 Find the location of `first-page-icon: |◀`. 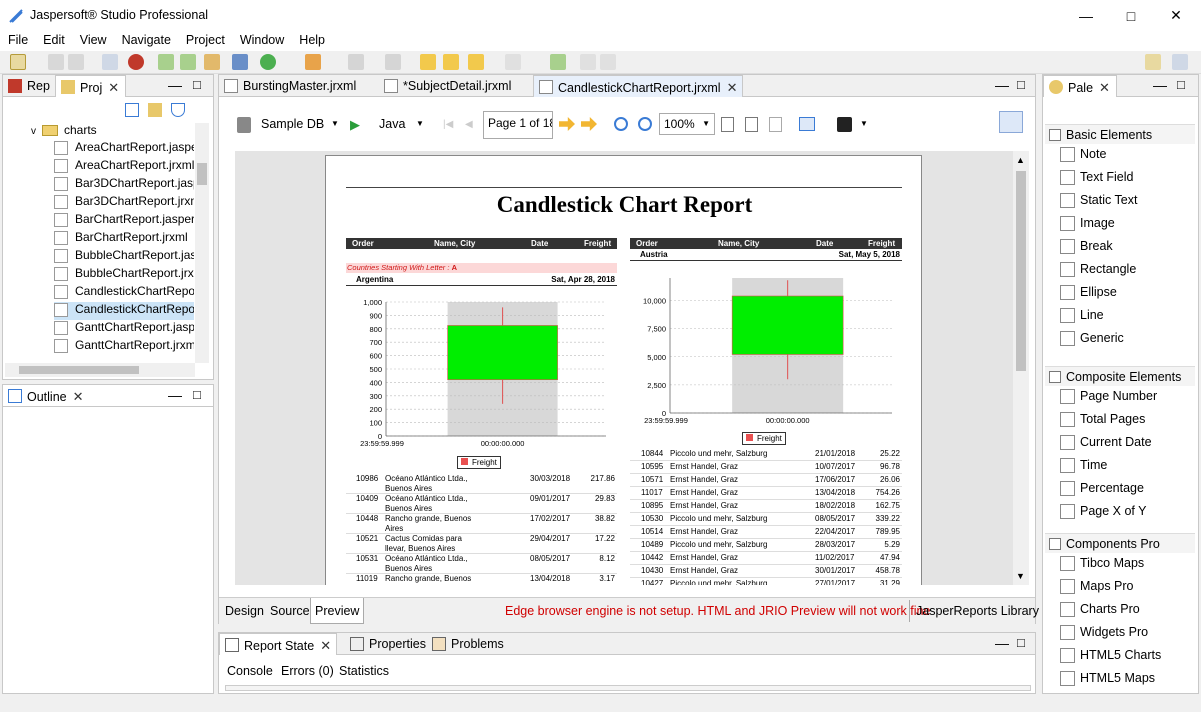

first-page-icon: |◀ is located at coordinates (450, 125).